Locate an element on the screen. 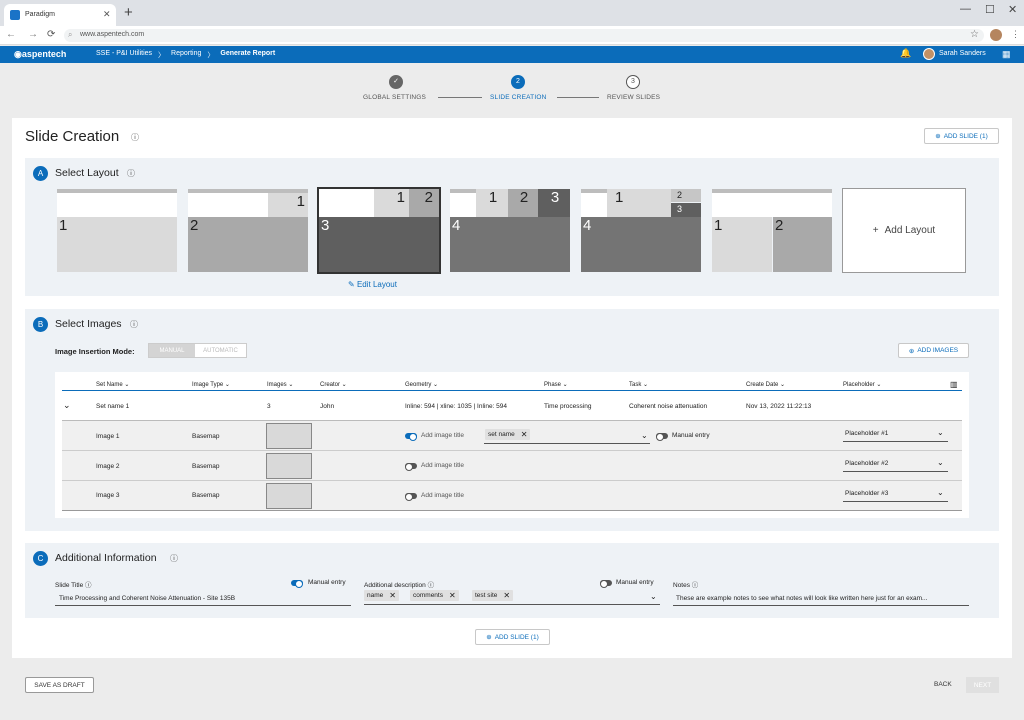 This screenshot has height=720, width=1024. bell-icon: 🔔 is located at coordinates (905, 53).